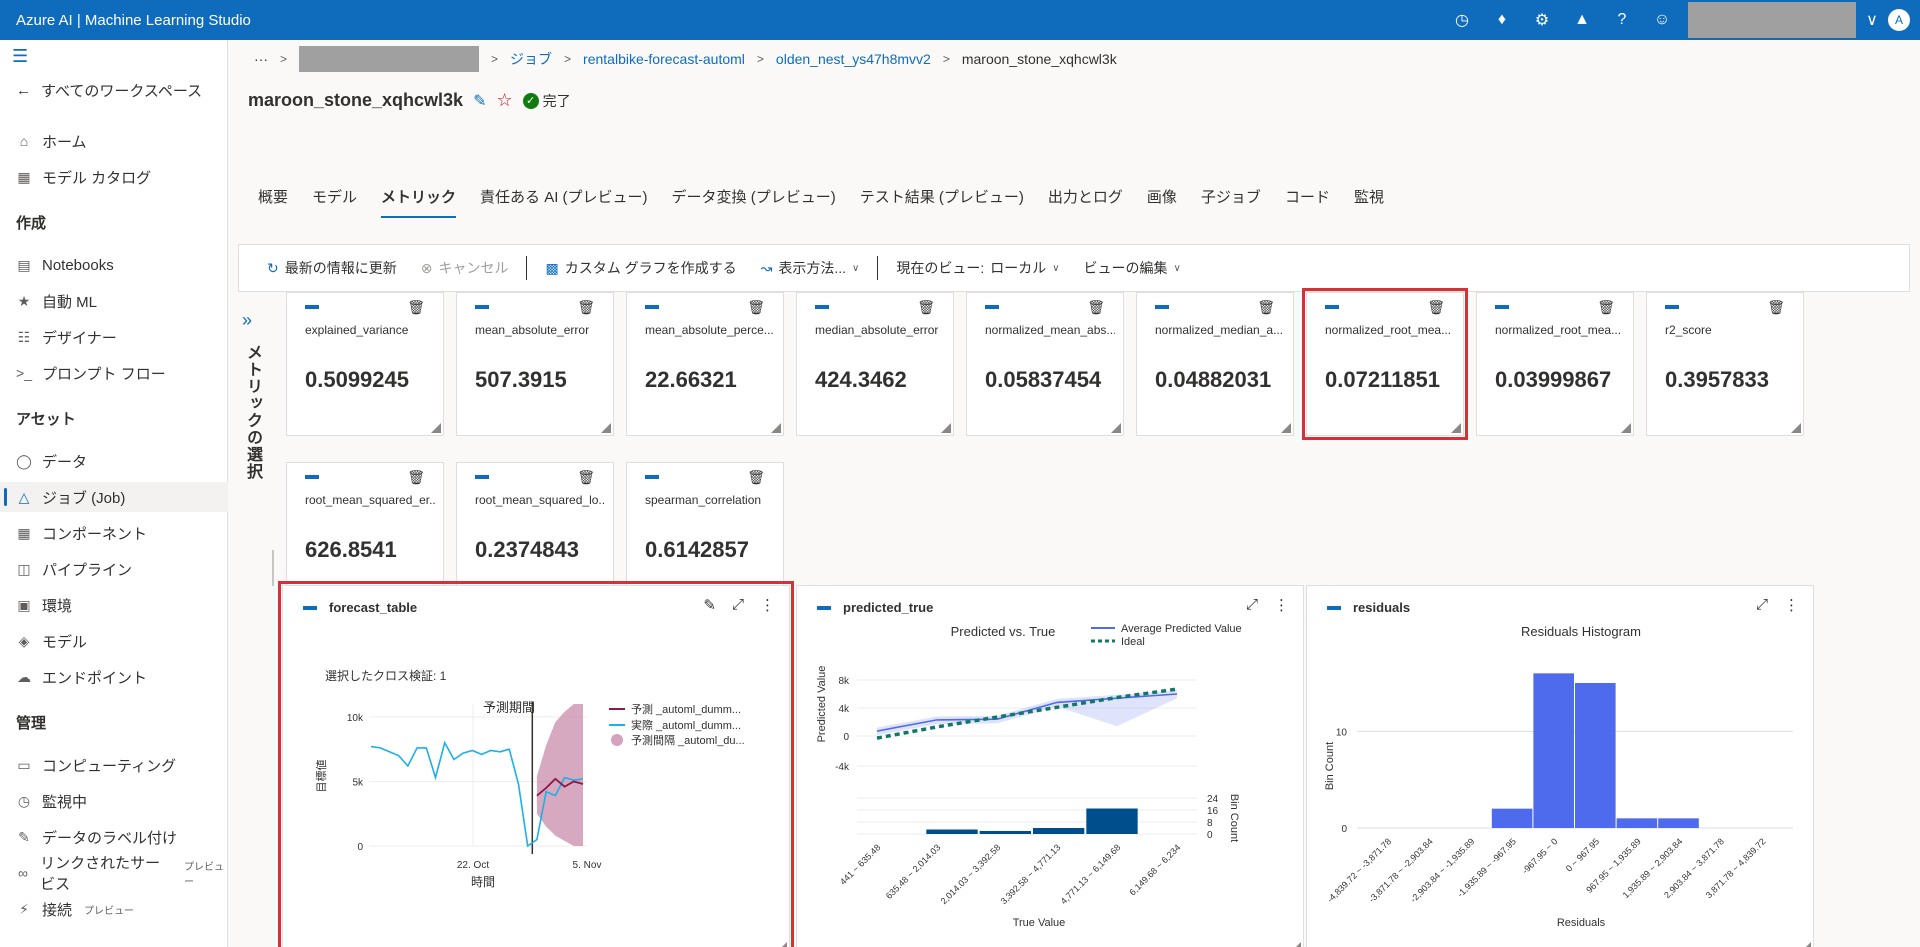 The height and width of the screenshot is (947, 1920). I want to click on display-mode-button: ↝ 表示方法... ∨, so click(810, 268).